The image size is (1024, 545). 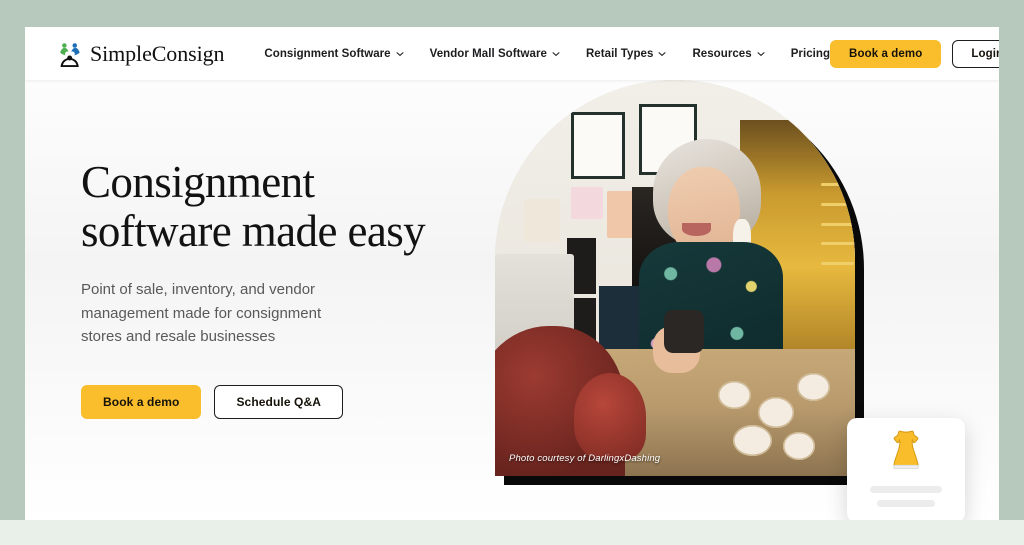 What do you see at coordinates (597, 145) in the screenshot?
I see `photo-framed-art` at bounding box center [597, 145].